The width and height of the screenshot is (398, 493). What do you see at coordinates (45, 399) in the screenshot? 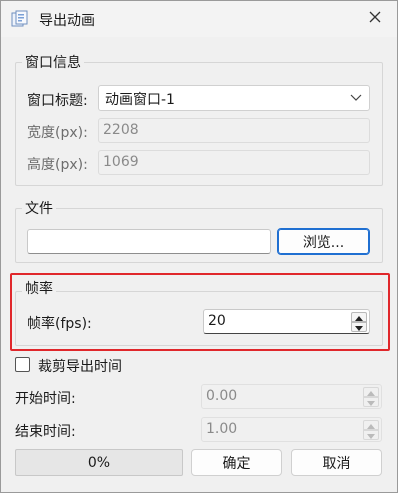
I see `start-time-label: 开始时间:` at bounding box center [45, 399].